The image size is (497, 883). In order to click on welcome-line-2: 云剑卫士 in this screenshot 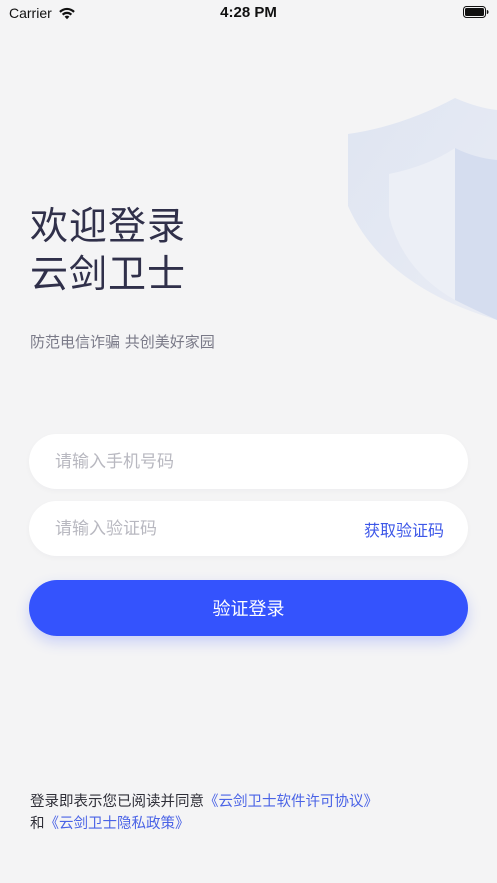, I will do `click(108, 274)`.